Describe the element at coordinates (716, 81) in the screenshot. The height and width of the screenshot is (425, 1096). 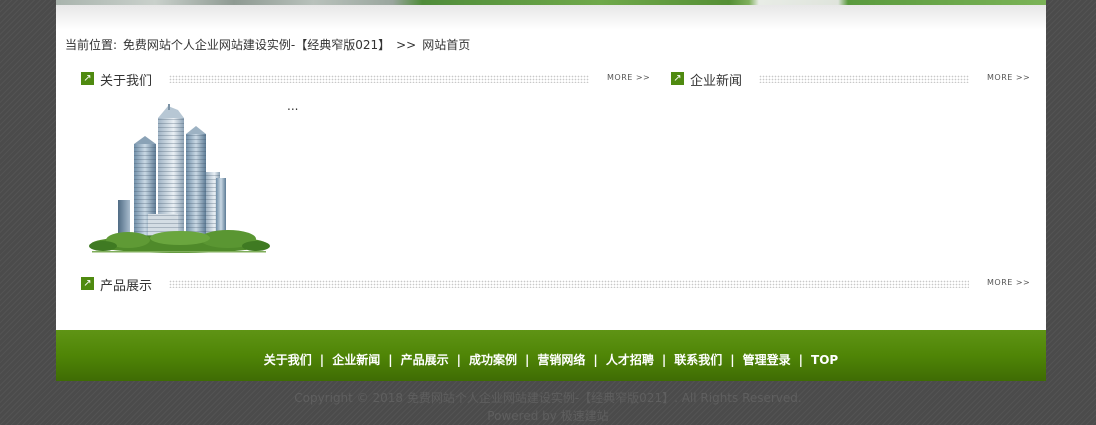
I see `section-news-title: 企业新闻` at that location.